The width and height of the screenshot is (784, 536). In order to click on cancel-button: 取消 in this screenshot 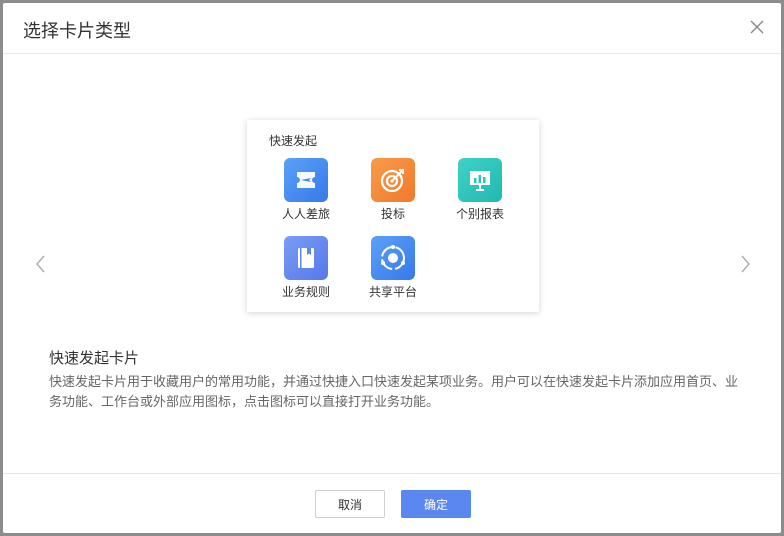, I will do `click(350, 504)`.